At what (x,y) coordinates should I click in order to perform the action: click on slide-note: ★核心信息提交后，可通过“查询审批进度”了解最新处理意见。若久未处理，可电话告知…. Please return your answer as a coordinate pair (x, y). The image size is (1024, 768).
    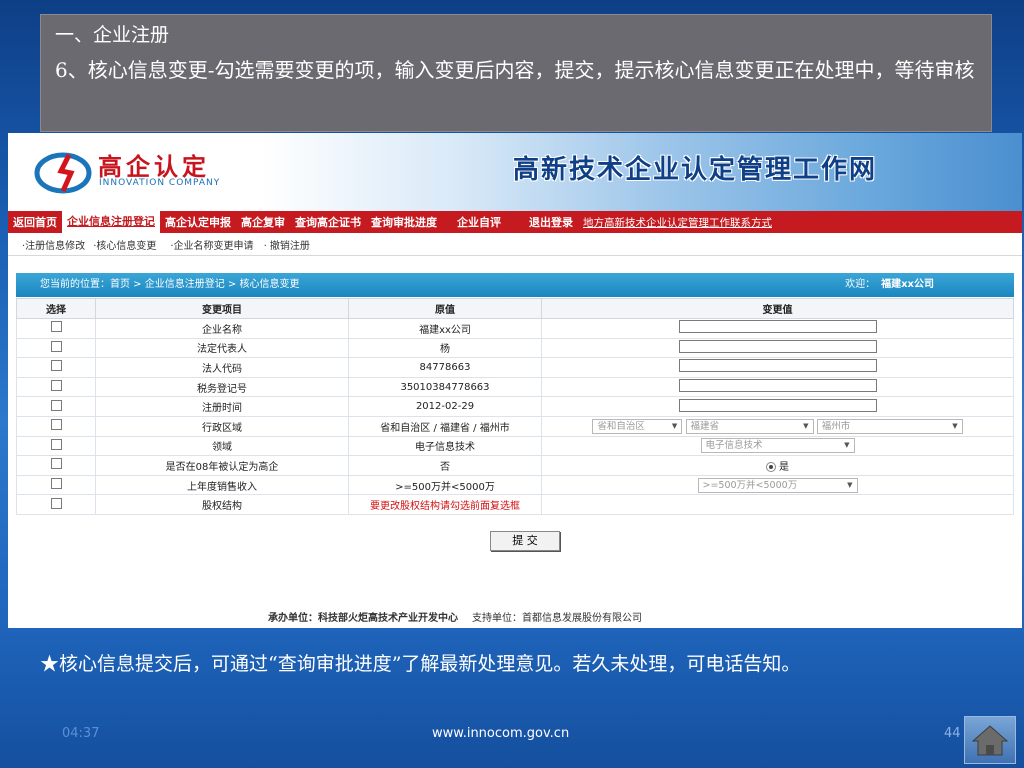
    Looking at the image, I should click on (420, 664).